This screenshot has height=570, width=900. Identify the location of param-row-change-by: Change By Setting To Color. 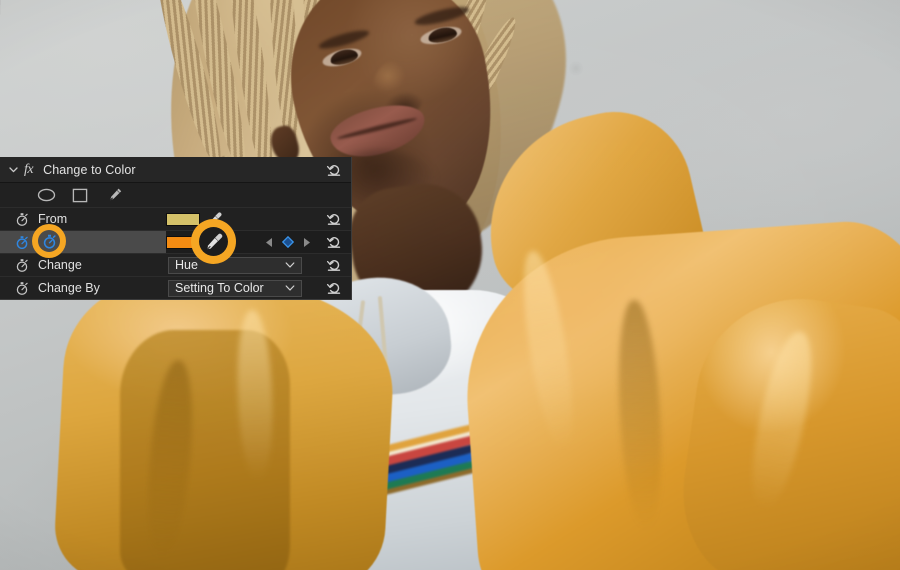
(175, 287).